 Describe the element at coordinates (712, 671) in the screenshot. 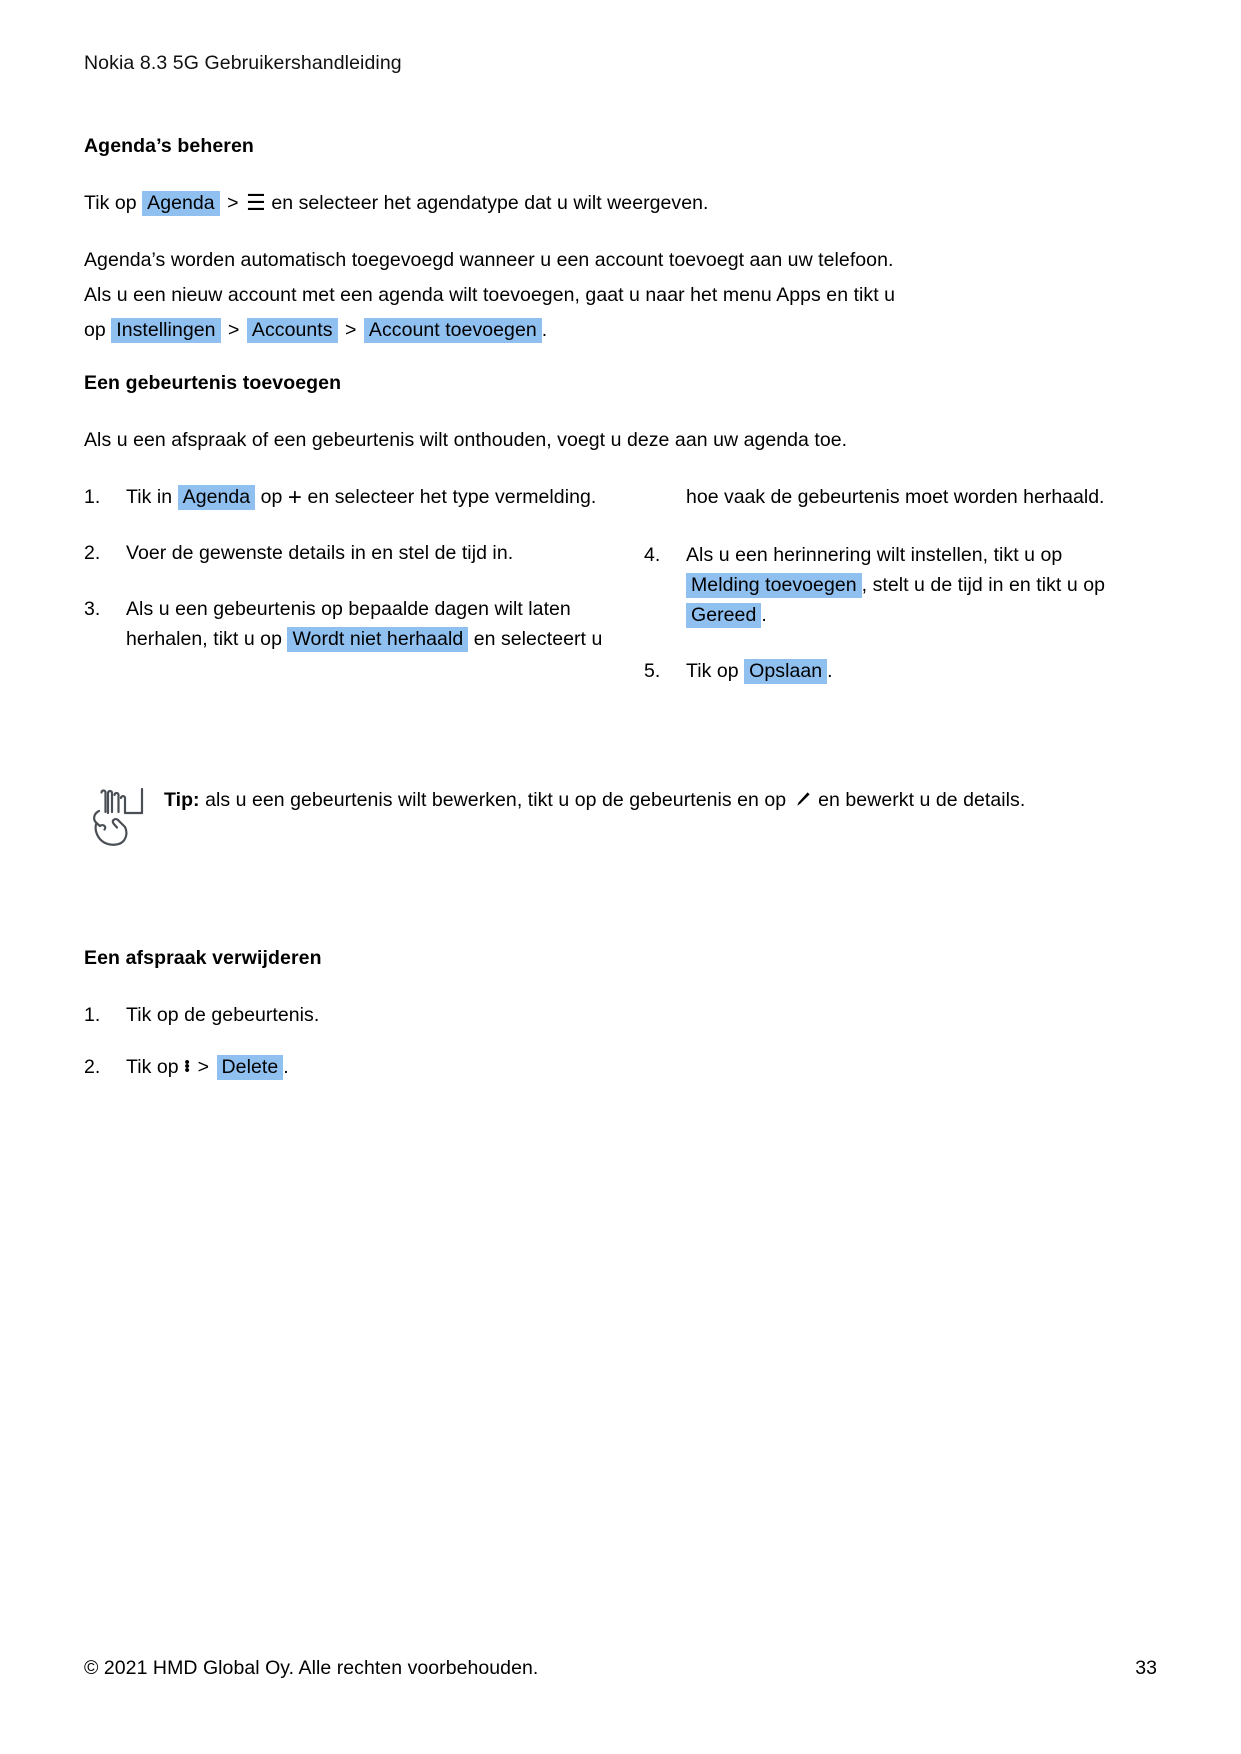

I see `step-5-text-before: Tik op` at that location.